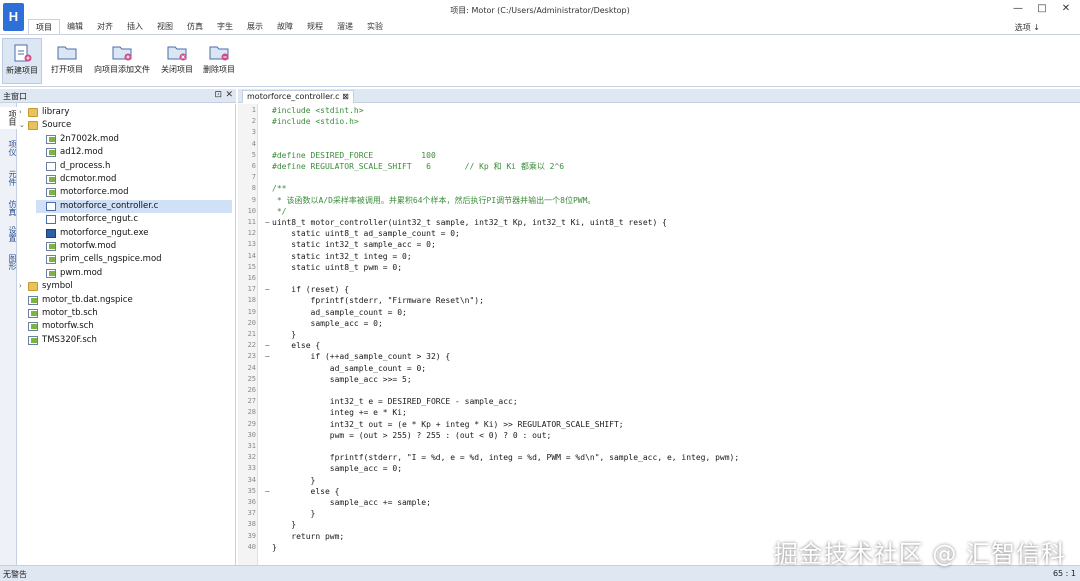  Describe the element at coordinates (659, 300) in the screenshot. I see `code-line: 18 fprintf(stderr, "Firmware Reset\n");` at that location.